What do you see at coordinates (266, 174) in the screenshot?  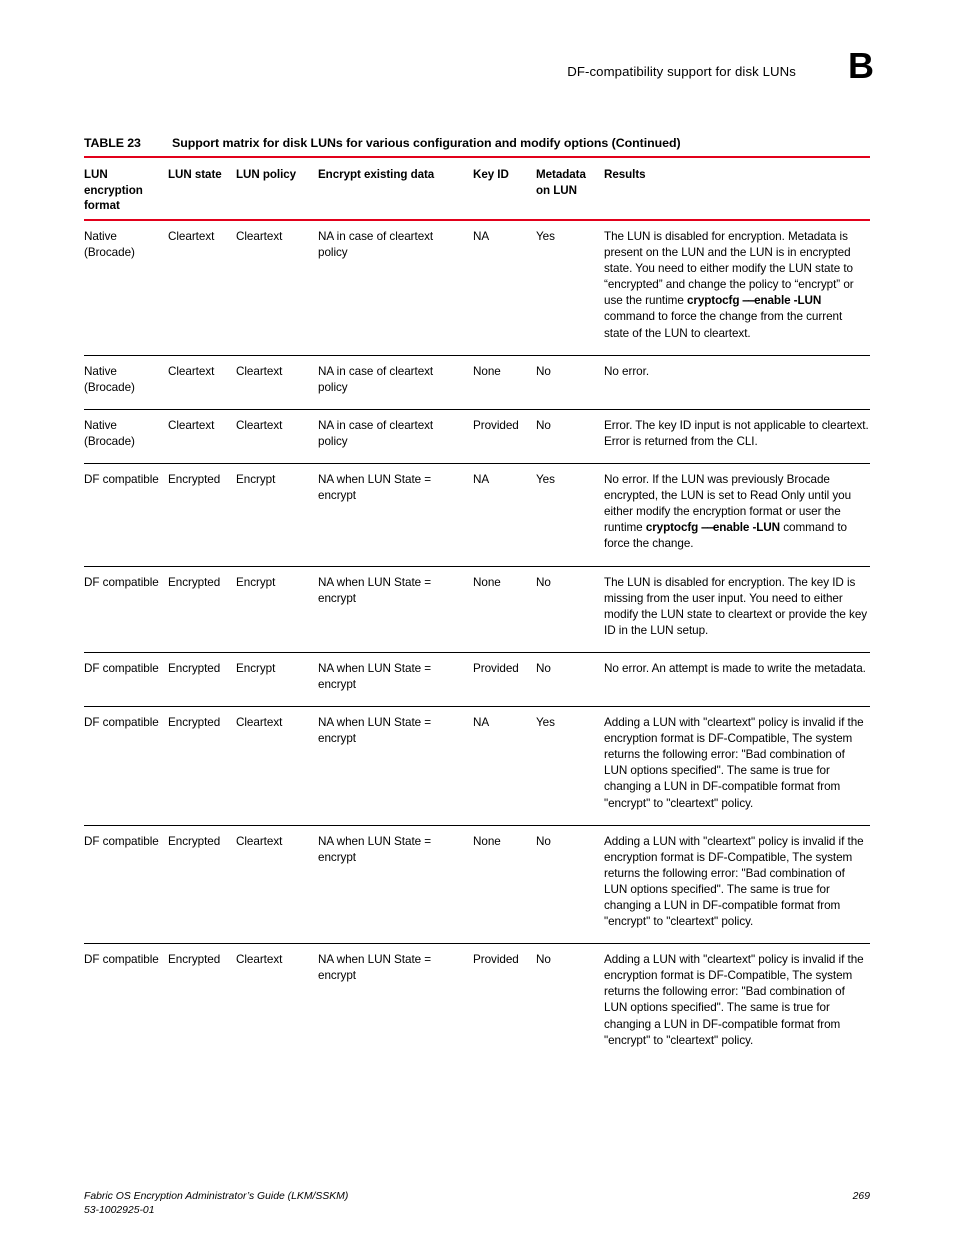 I see `header-line: LUN policy` at bounding box center [266, 174].